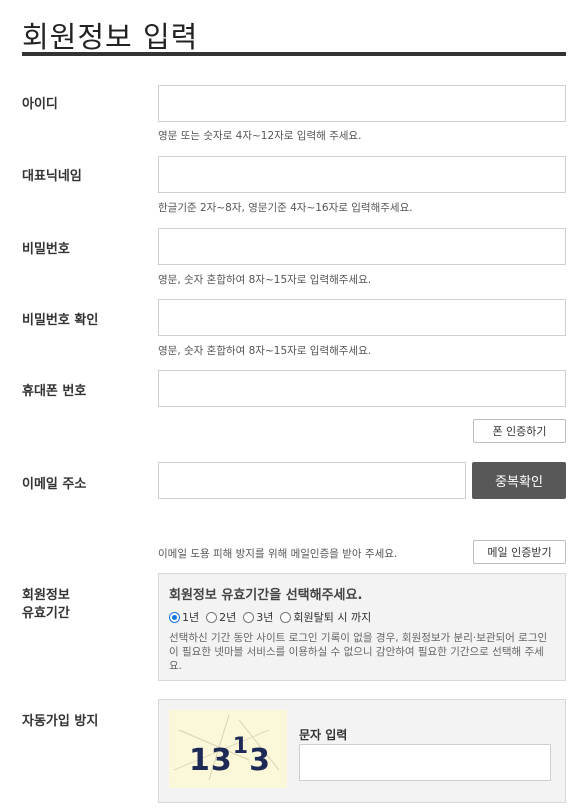  I want to click on password-confirm-help-text: 영문, 숫자 혼합하여 8자~15자로 입력해주세요., so click(265, 351).